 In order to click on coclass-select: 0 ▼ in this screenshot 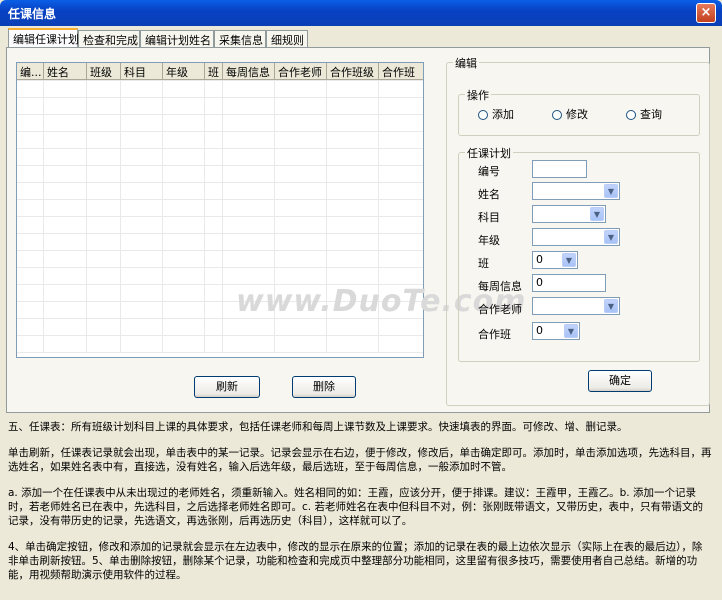, I will do `click(556, 331)`.